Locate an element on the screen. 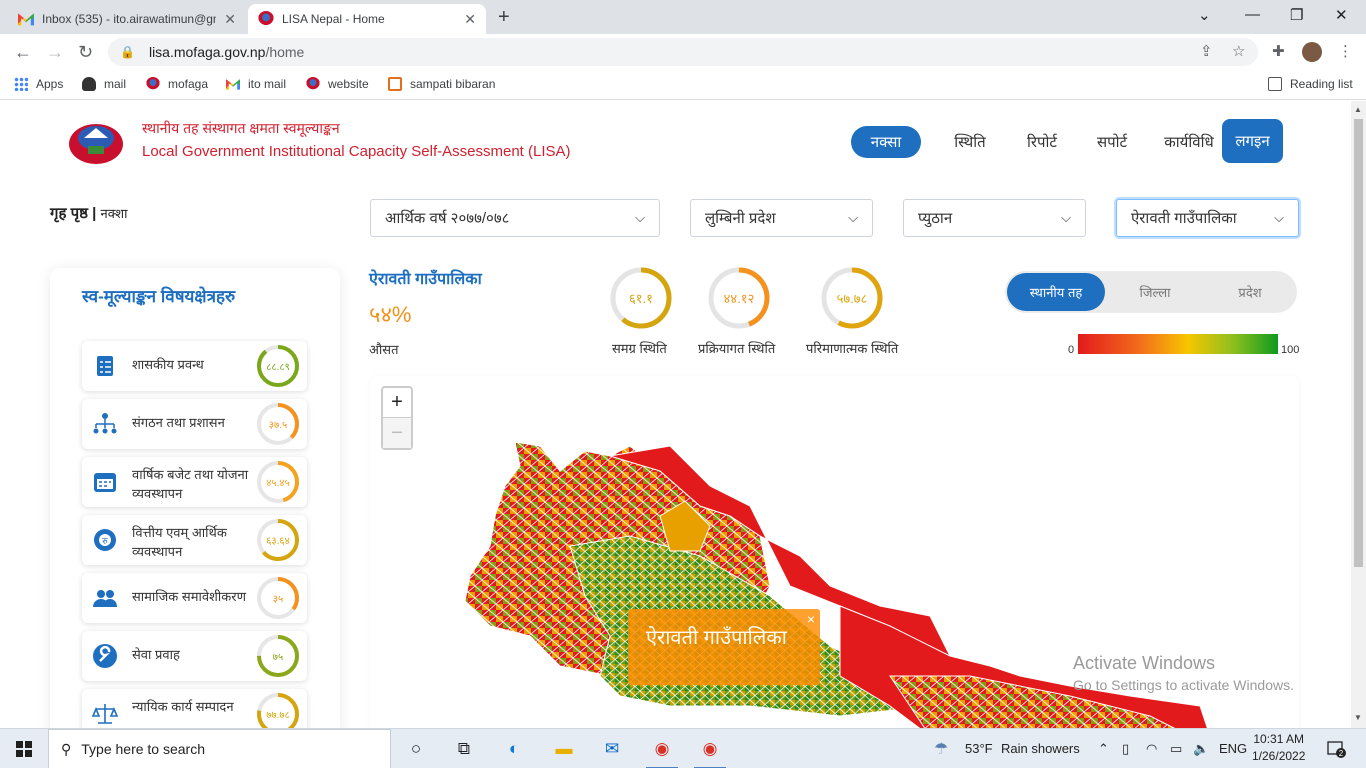  battery-icon: ▭ is located at coordinates (1176, 749).